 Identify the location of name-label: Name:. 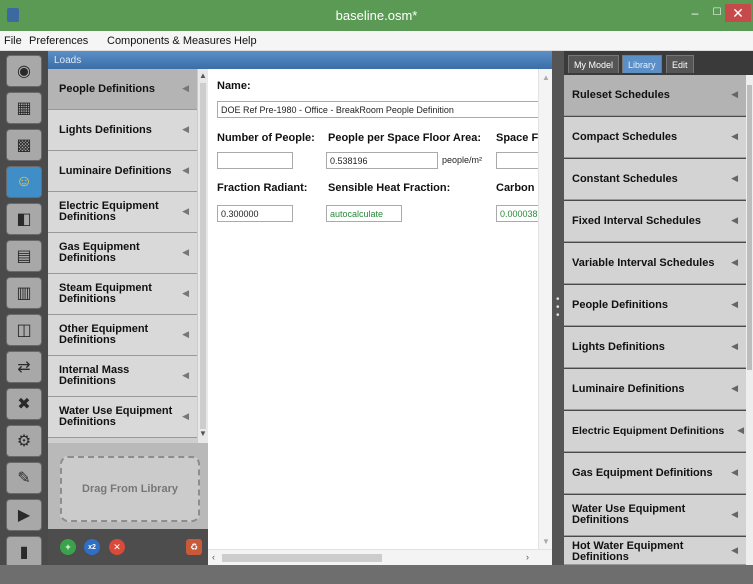
(234, 86).